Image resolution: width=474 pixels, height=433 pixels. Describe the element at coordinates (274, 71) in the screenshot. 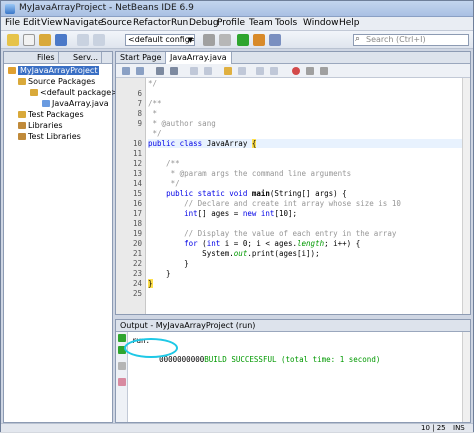

I see `shift-right-icon` at that location.